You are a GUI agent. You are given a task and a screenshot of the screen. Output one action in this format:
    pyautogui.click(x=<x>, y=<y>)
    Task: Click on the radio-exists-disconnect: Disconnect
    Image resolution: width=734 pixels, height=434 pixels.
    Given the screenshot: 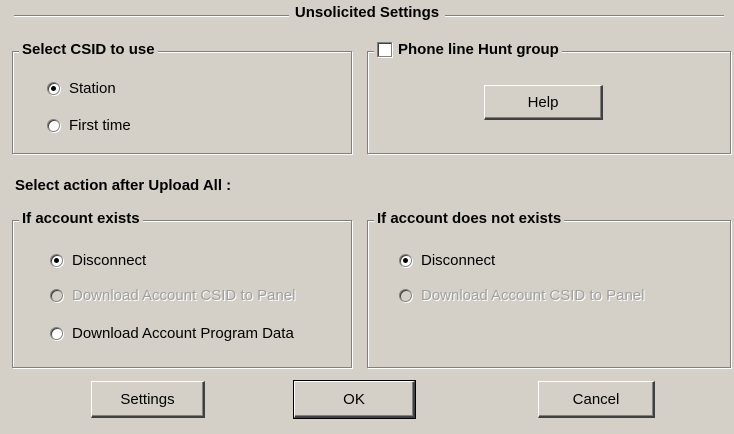 What is the action you would take?
    pyautogui.click(x=98, y=260)
    